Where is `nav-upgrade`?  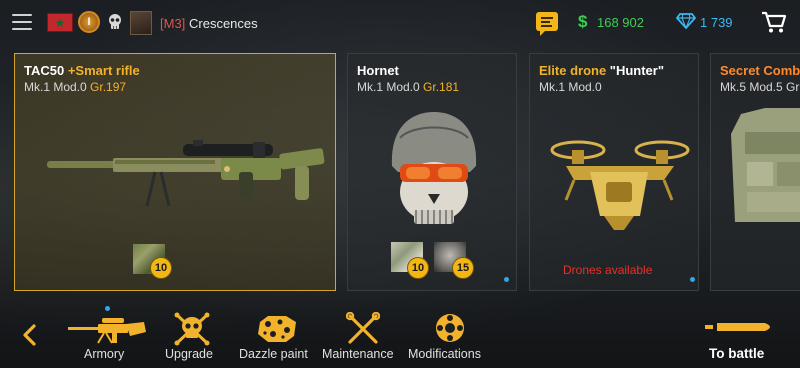 nav-upgrade is located at coordinates (192, 328).